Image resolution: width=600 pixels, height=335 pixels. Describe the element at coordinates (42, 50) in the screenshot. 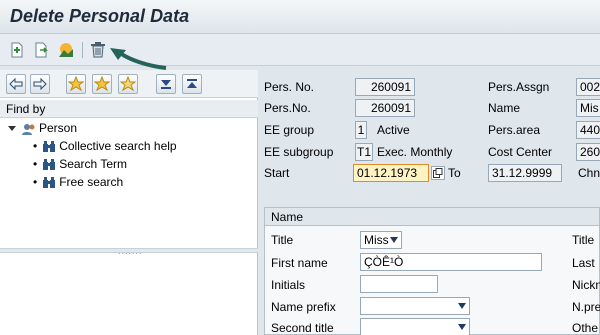

I see `copy-icon` at that location.